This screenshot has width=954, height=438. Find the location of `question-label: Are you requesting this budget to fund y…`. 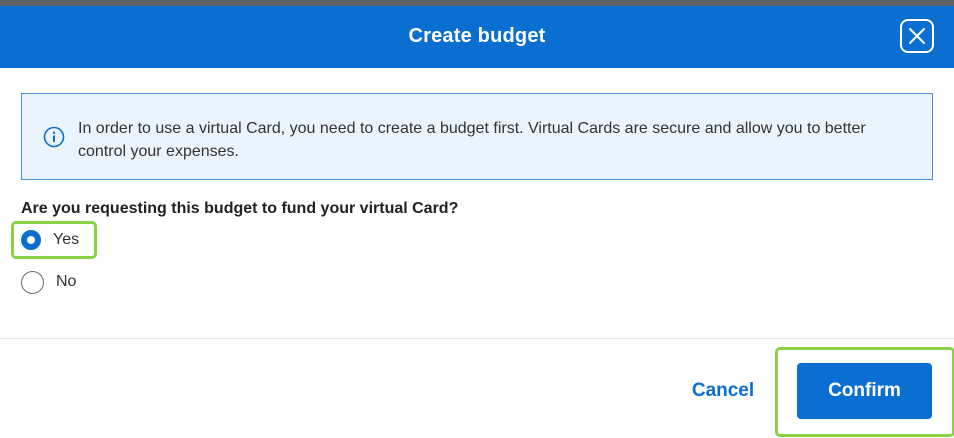

question-label: Are you requesting this budget to fund y… is located at coordinates (240, 208).